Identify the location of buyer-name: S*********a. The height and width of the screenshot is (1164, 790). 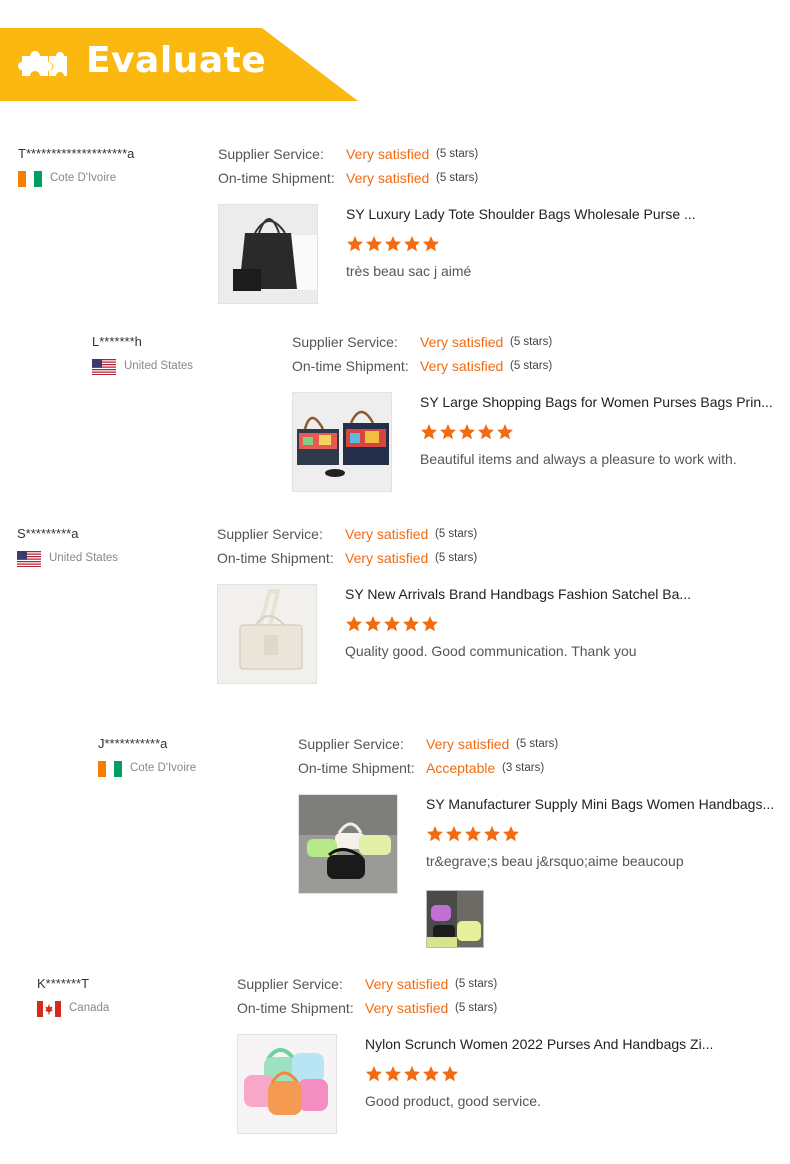
(48, 533).